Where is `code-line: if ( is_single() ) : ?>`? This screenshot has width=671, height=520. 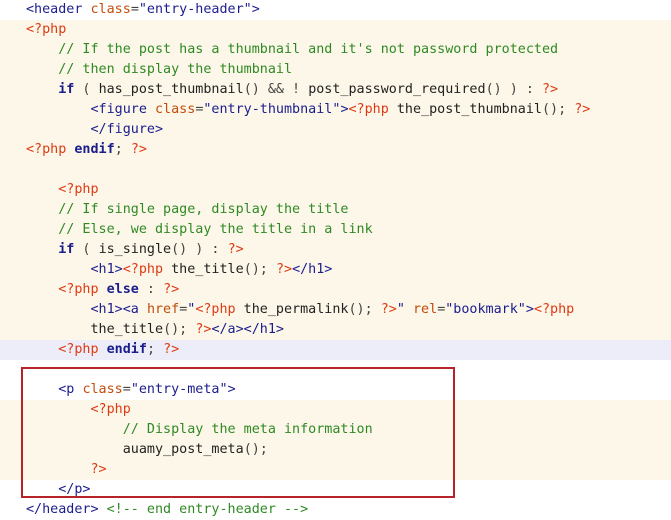
code-line: if ( is_single() ) : ?> is located at coordinates (335, 250).